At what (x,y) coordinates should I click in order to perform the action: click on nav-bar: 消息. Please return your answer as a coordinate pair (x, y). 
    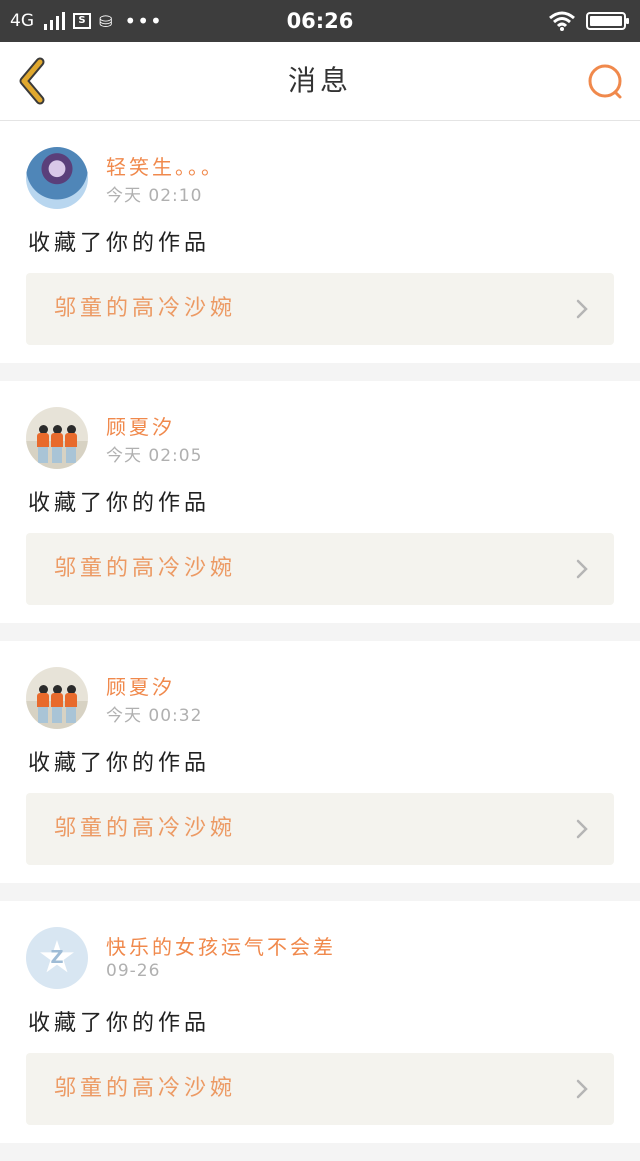
    Looking at the image, I should click on (320, 81).